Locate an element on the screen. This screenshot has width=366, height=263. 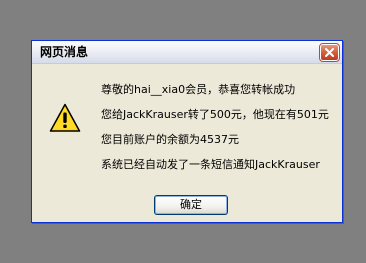
close-x-icon is located at coordinates (329, 52).